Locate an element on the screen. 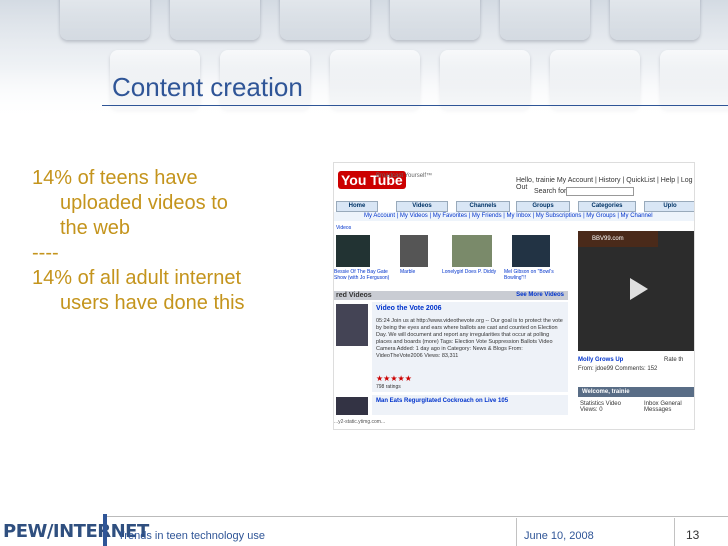 The width and height of the screenshot is (728, 546). bullet-2-line-2: users have done this is located at coordinates (152, 303).